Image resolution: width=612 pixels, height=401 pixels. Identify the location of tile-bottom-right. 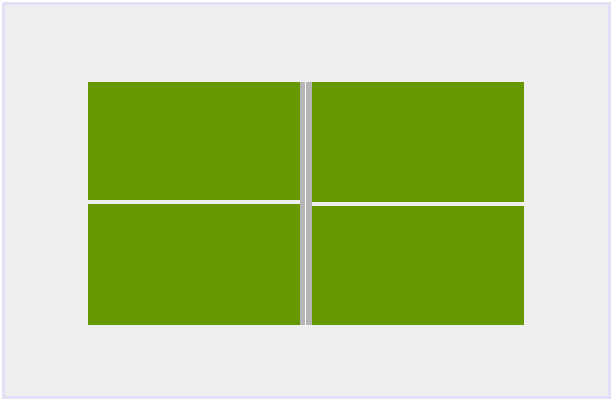
(418, 265).